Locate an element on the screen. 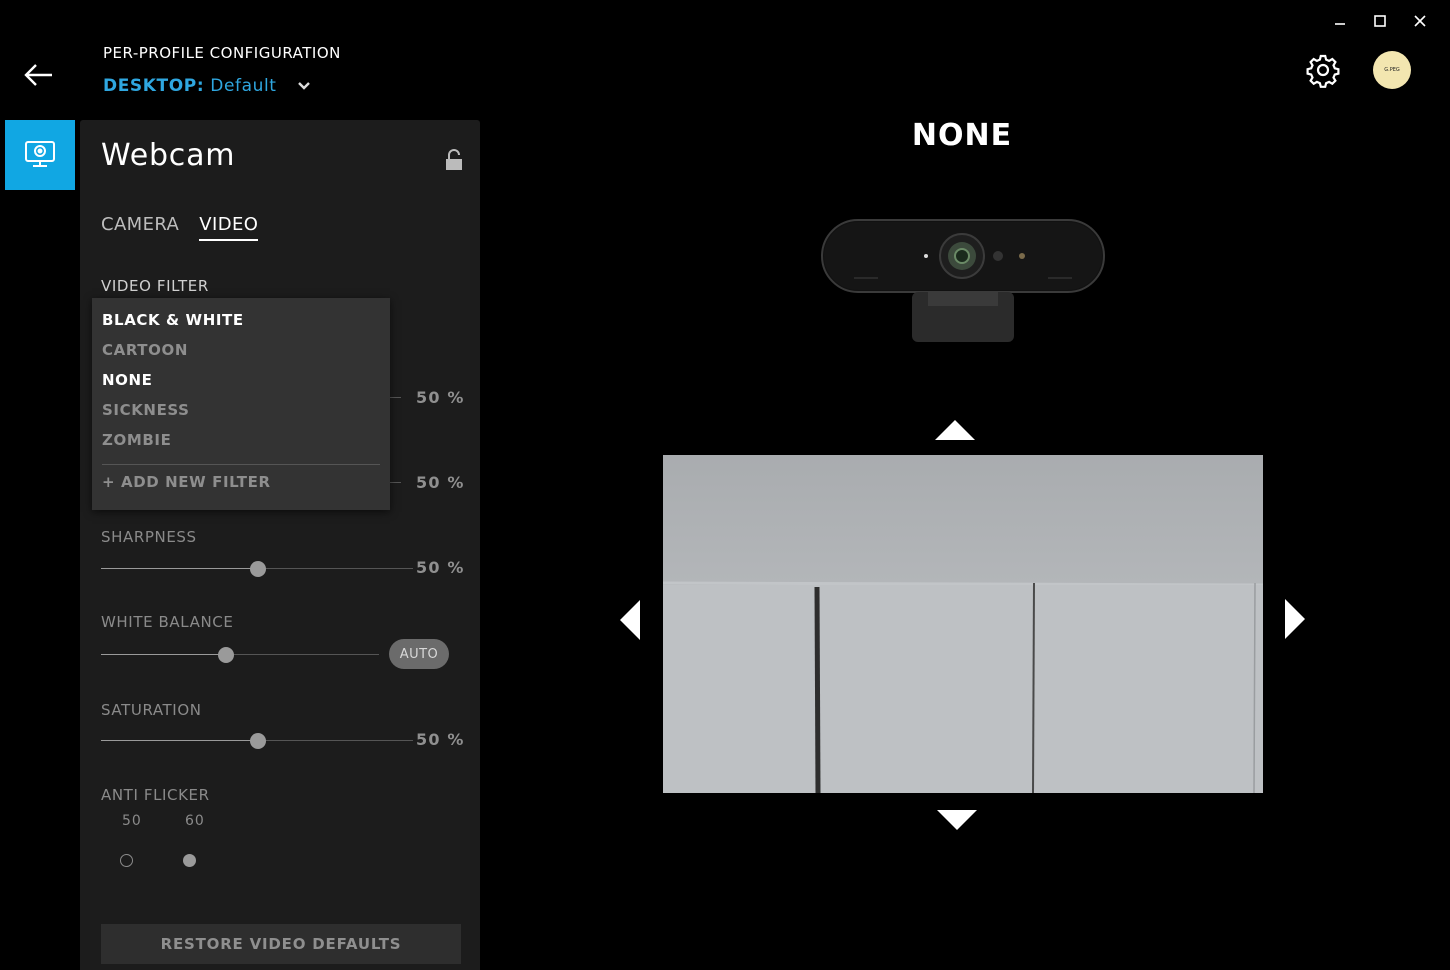 The image size is (1450, 970). white-balance-auto-button: AUTO is located at coordinates (419, 654).